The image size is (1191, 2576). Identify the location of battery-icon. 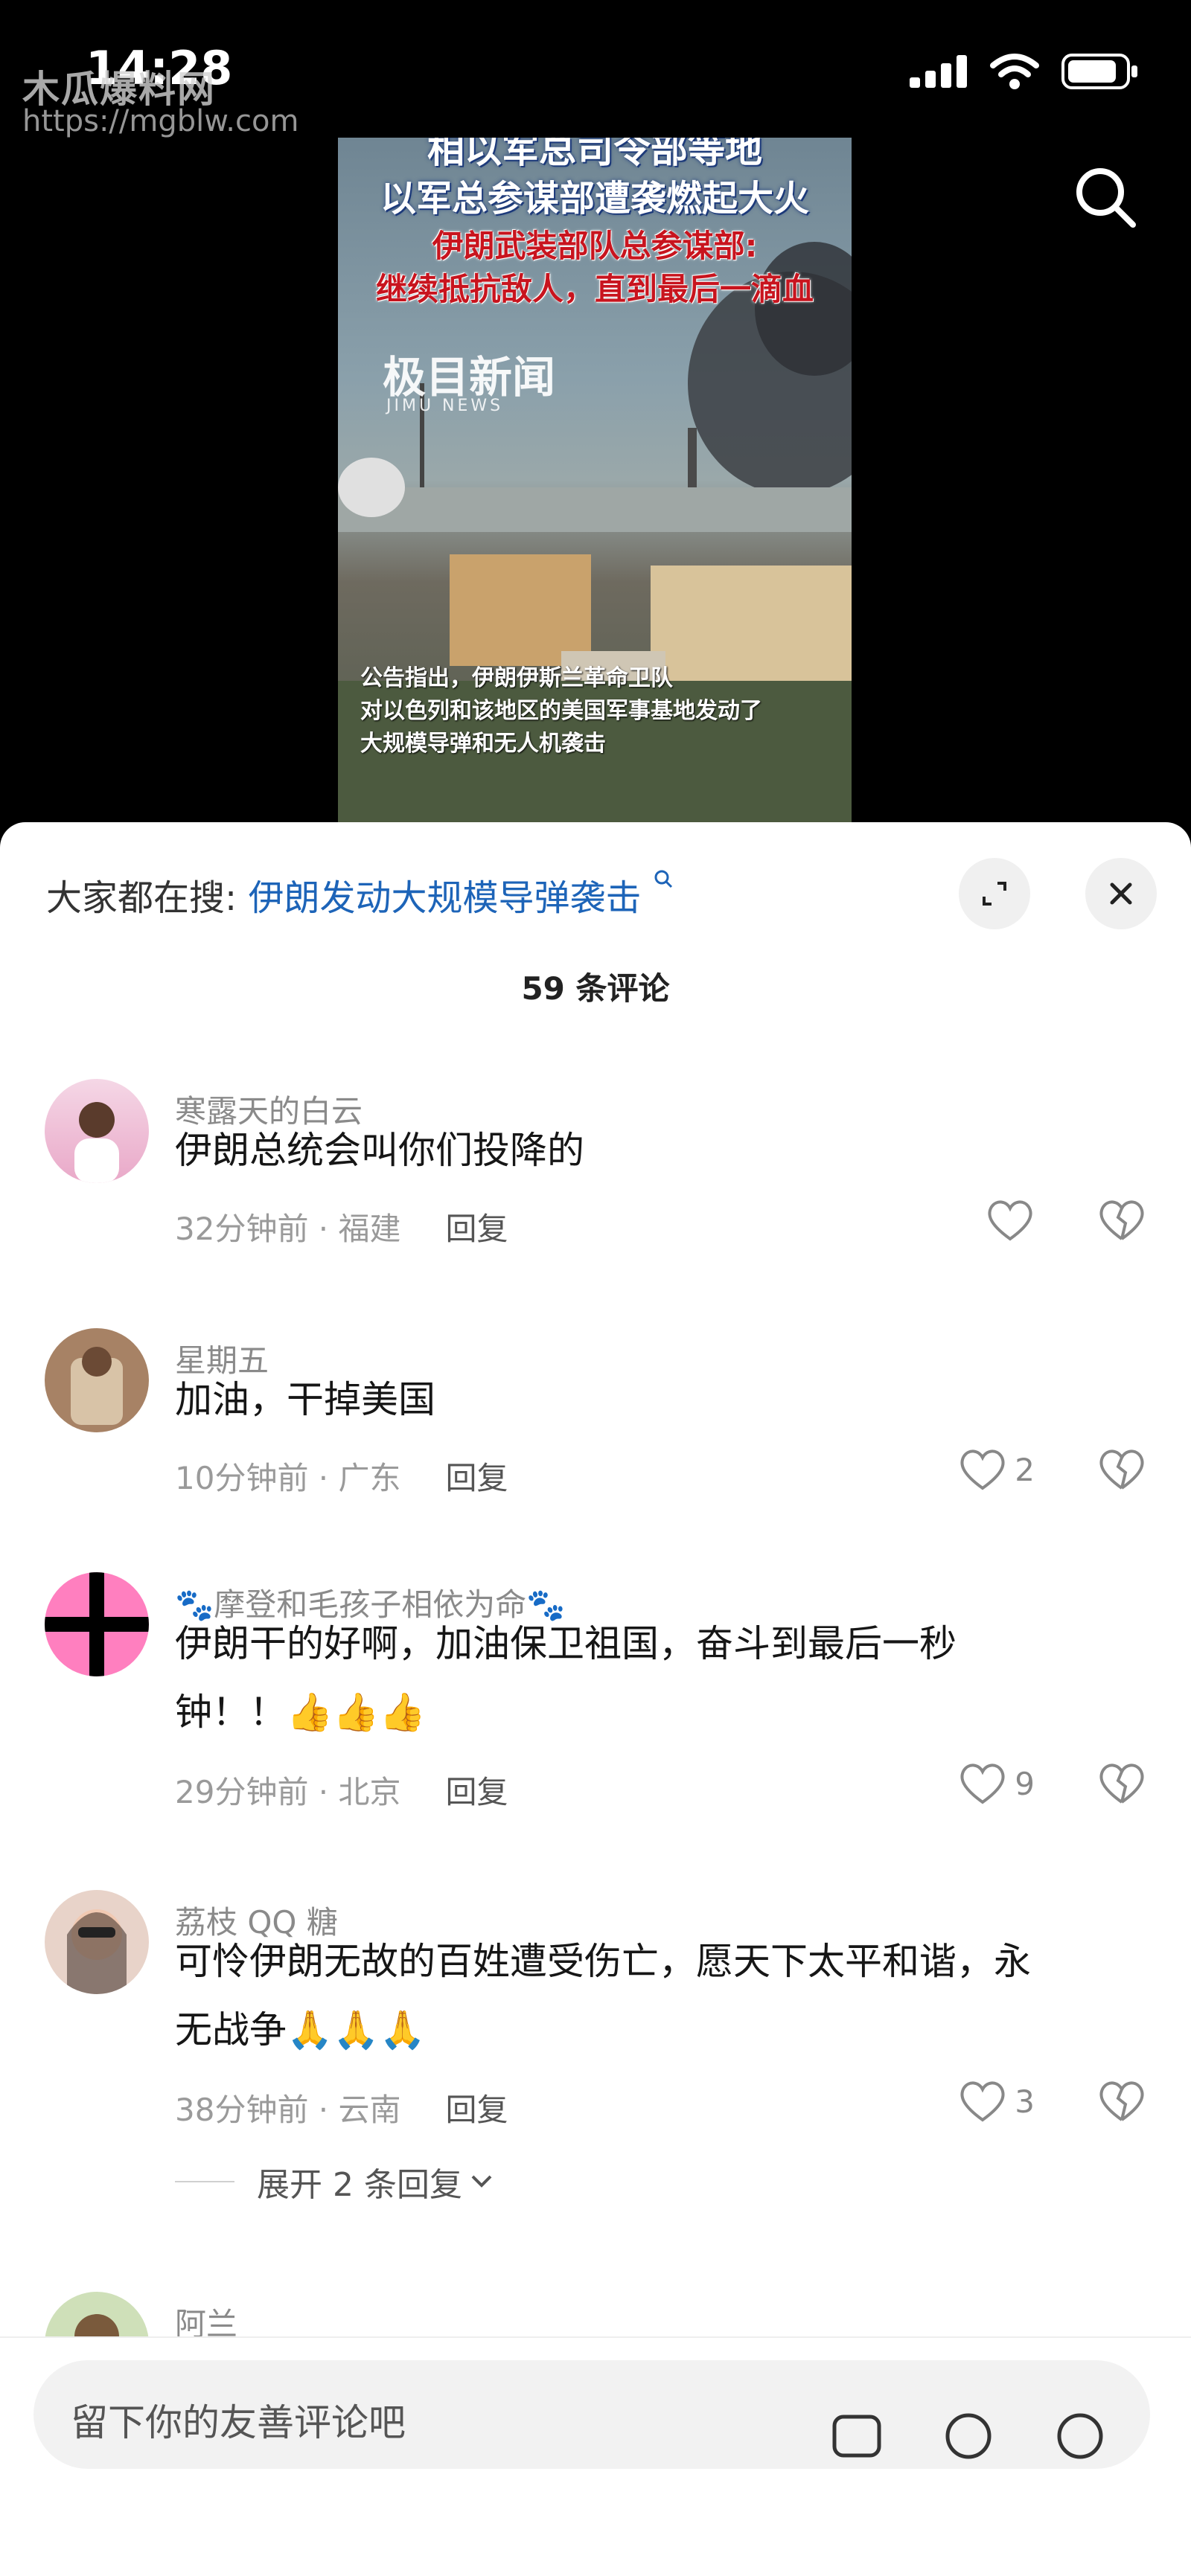
(1099, 71).